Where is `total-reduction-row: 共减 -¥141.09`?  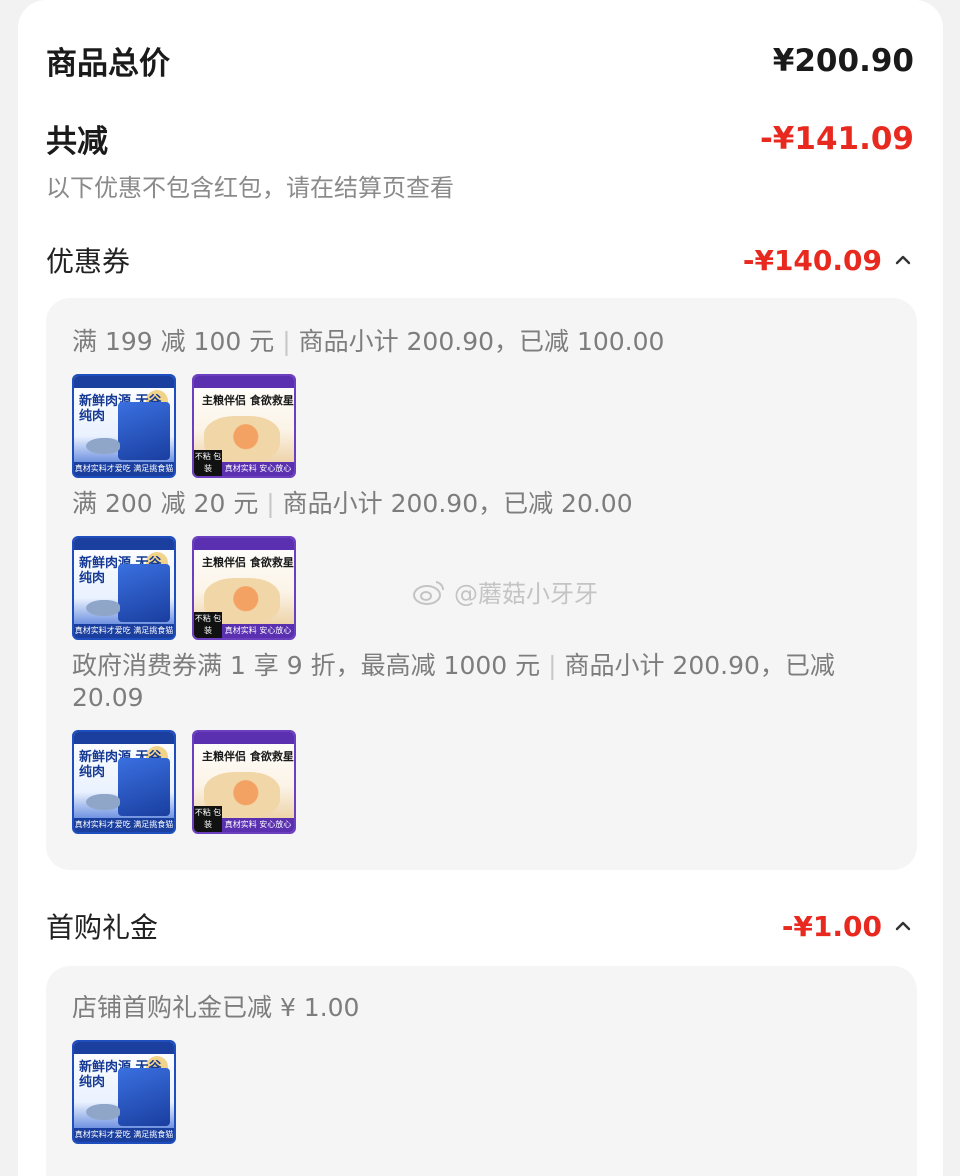
total-reduction-row: 共减 -¥141.09 is located at coordinates (480, 138).